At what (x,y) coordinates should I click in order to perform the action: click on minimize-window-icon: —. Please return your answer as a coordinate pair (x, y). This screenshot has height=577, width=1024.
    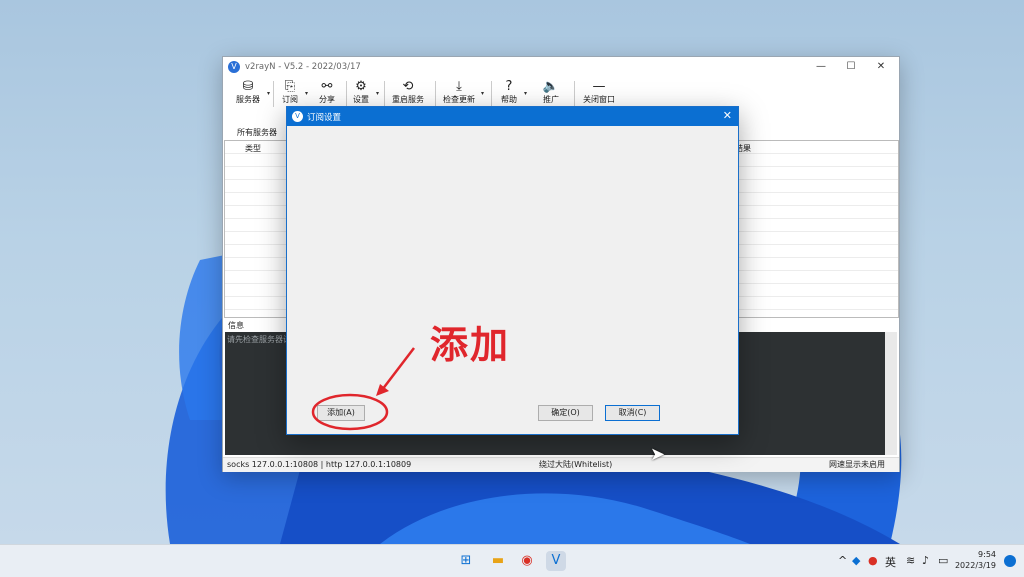
    Looking at the image, I should click on (599, 86).